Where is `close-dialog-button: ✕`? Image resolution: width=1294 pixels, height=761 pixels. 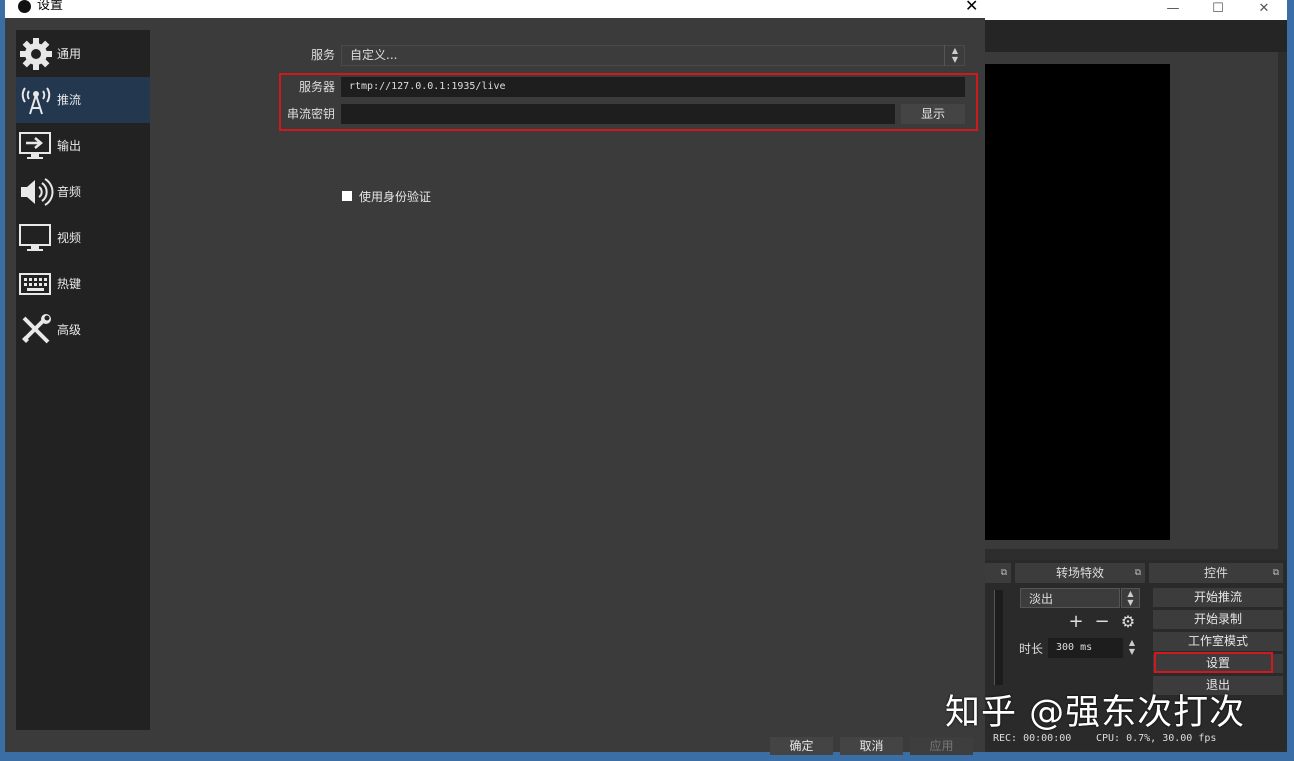 close-dialog-button: ✕ is located at coordinates (971, 7).